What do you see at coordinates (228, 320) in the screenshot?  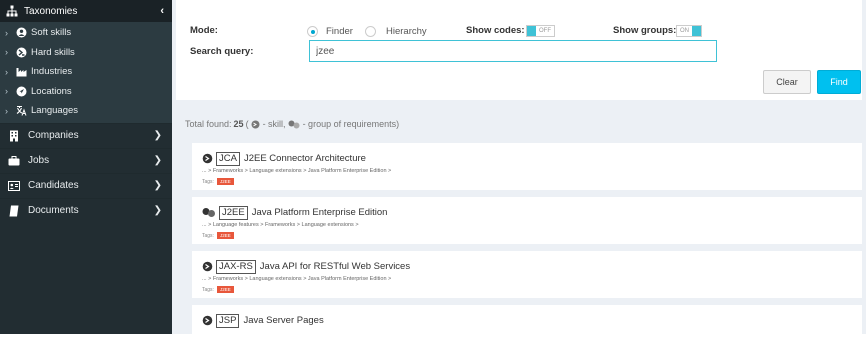 I see `result-code: JSP` at bounding box center [228, 320].